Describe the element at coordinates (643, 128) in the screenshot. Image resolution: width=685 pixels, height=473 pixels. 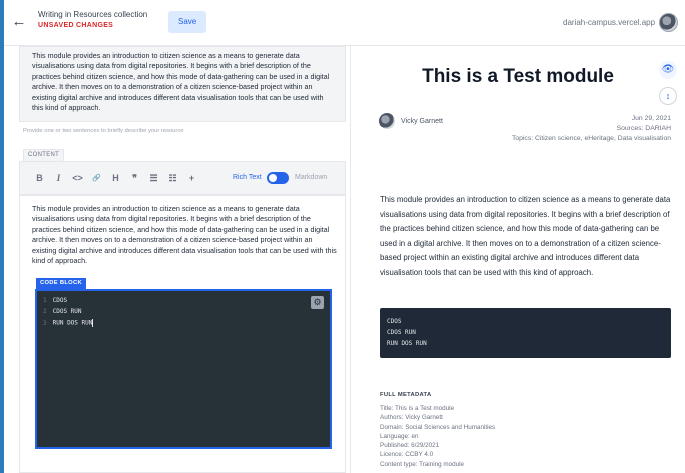
I see `sources: Sources: DARIAH` at that location.